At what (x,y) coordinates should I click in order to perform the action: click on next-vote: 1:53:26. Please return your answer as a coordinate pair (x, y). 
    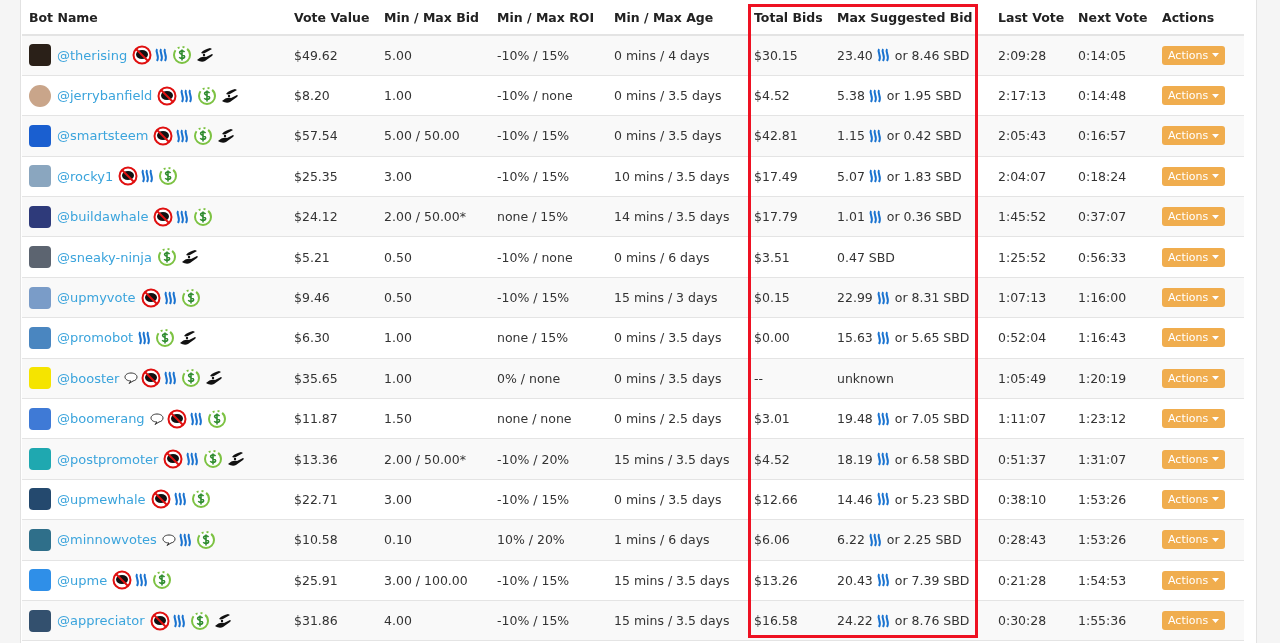
    Looking at the image, I should click on (1102, 499).